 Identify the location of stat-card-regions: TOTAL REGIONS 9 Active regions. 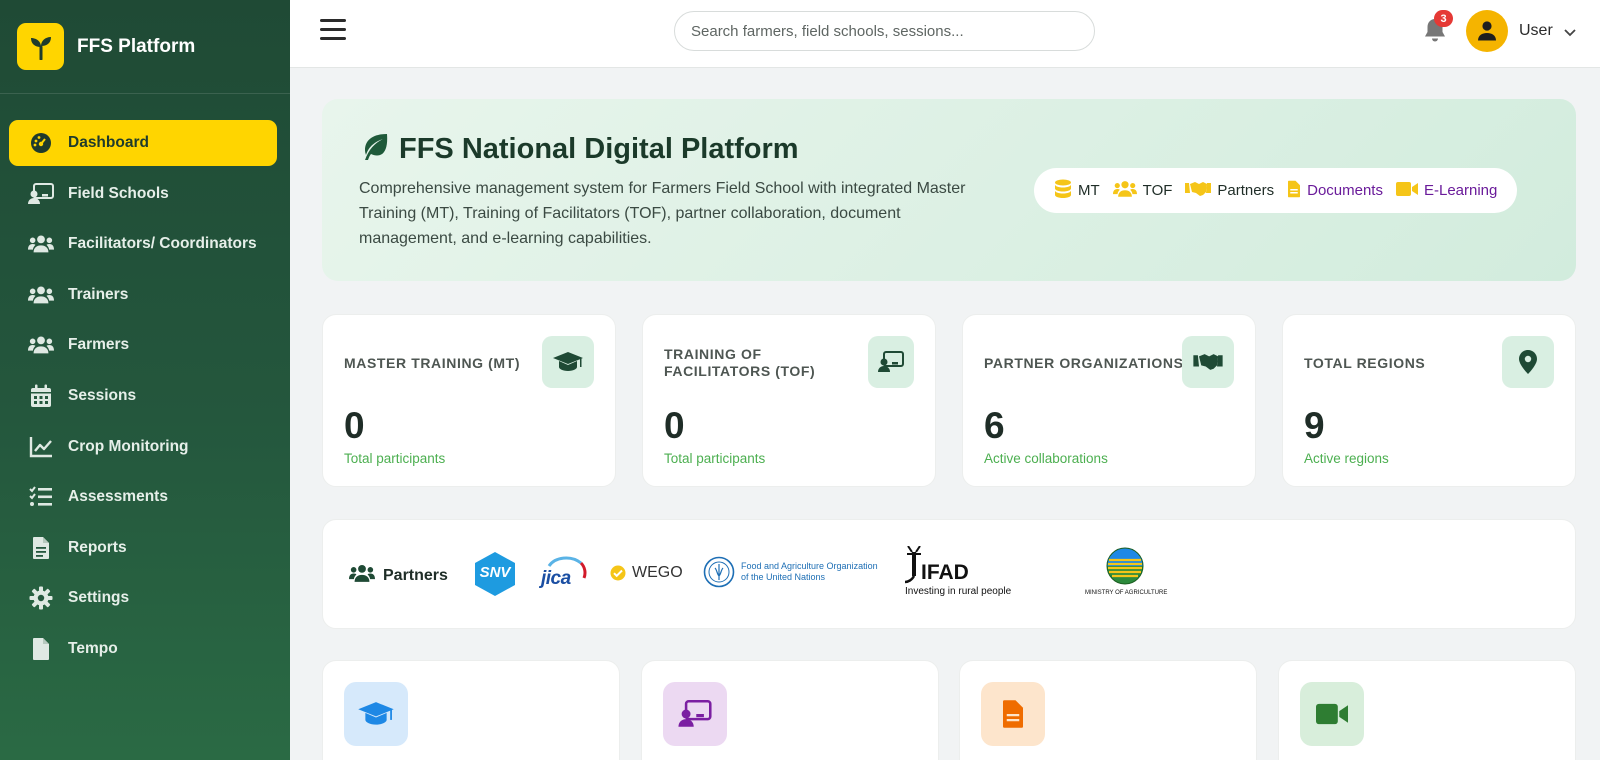
(1429, 400).